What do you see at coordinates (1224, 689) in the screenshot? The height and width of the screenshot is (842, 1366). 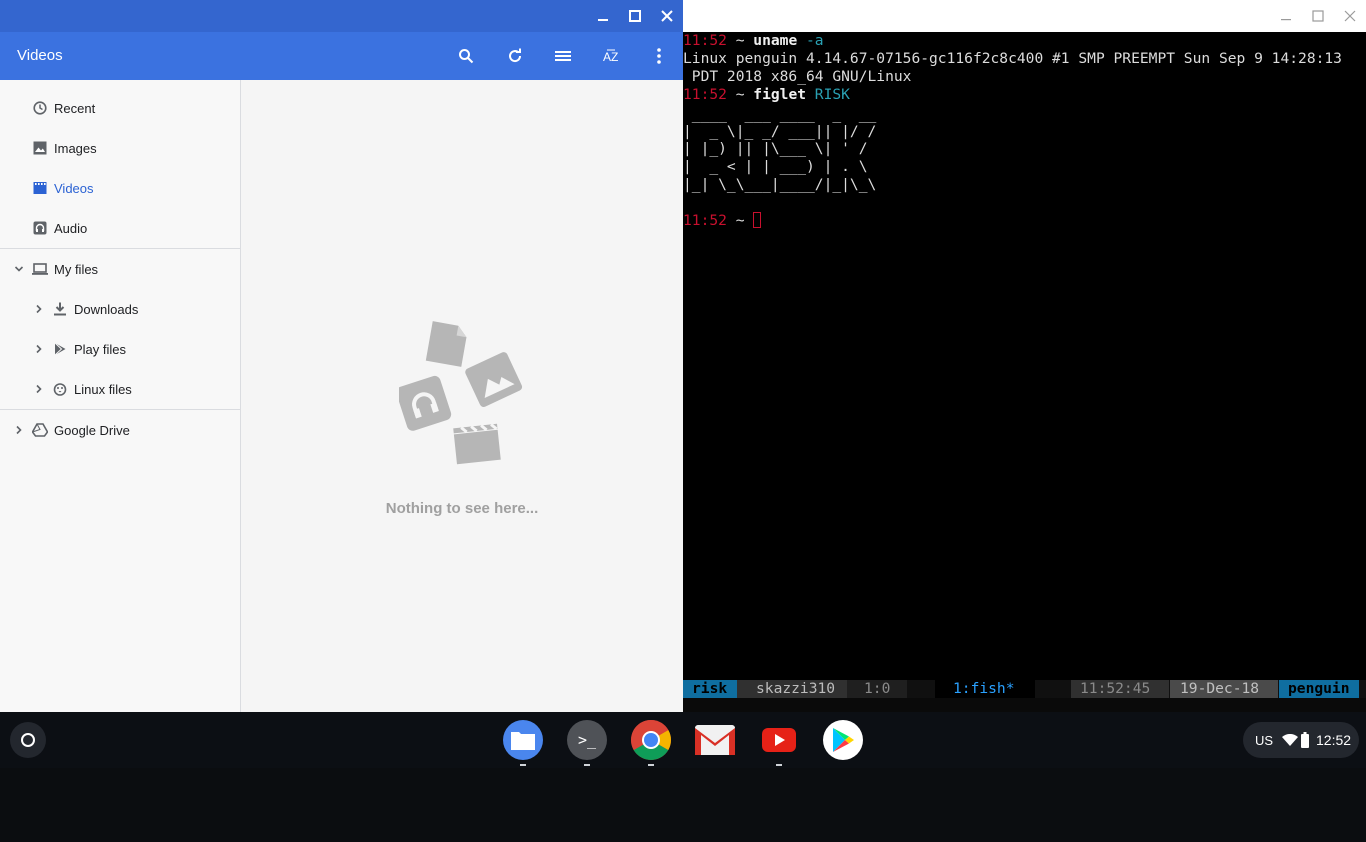 I see `status-date: 19-Dec-18` at bounding box center [1224, 689].